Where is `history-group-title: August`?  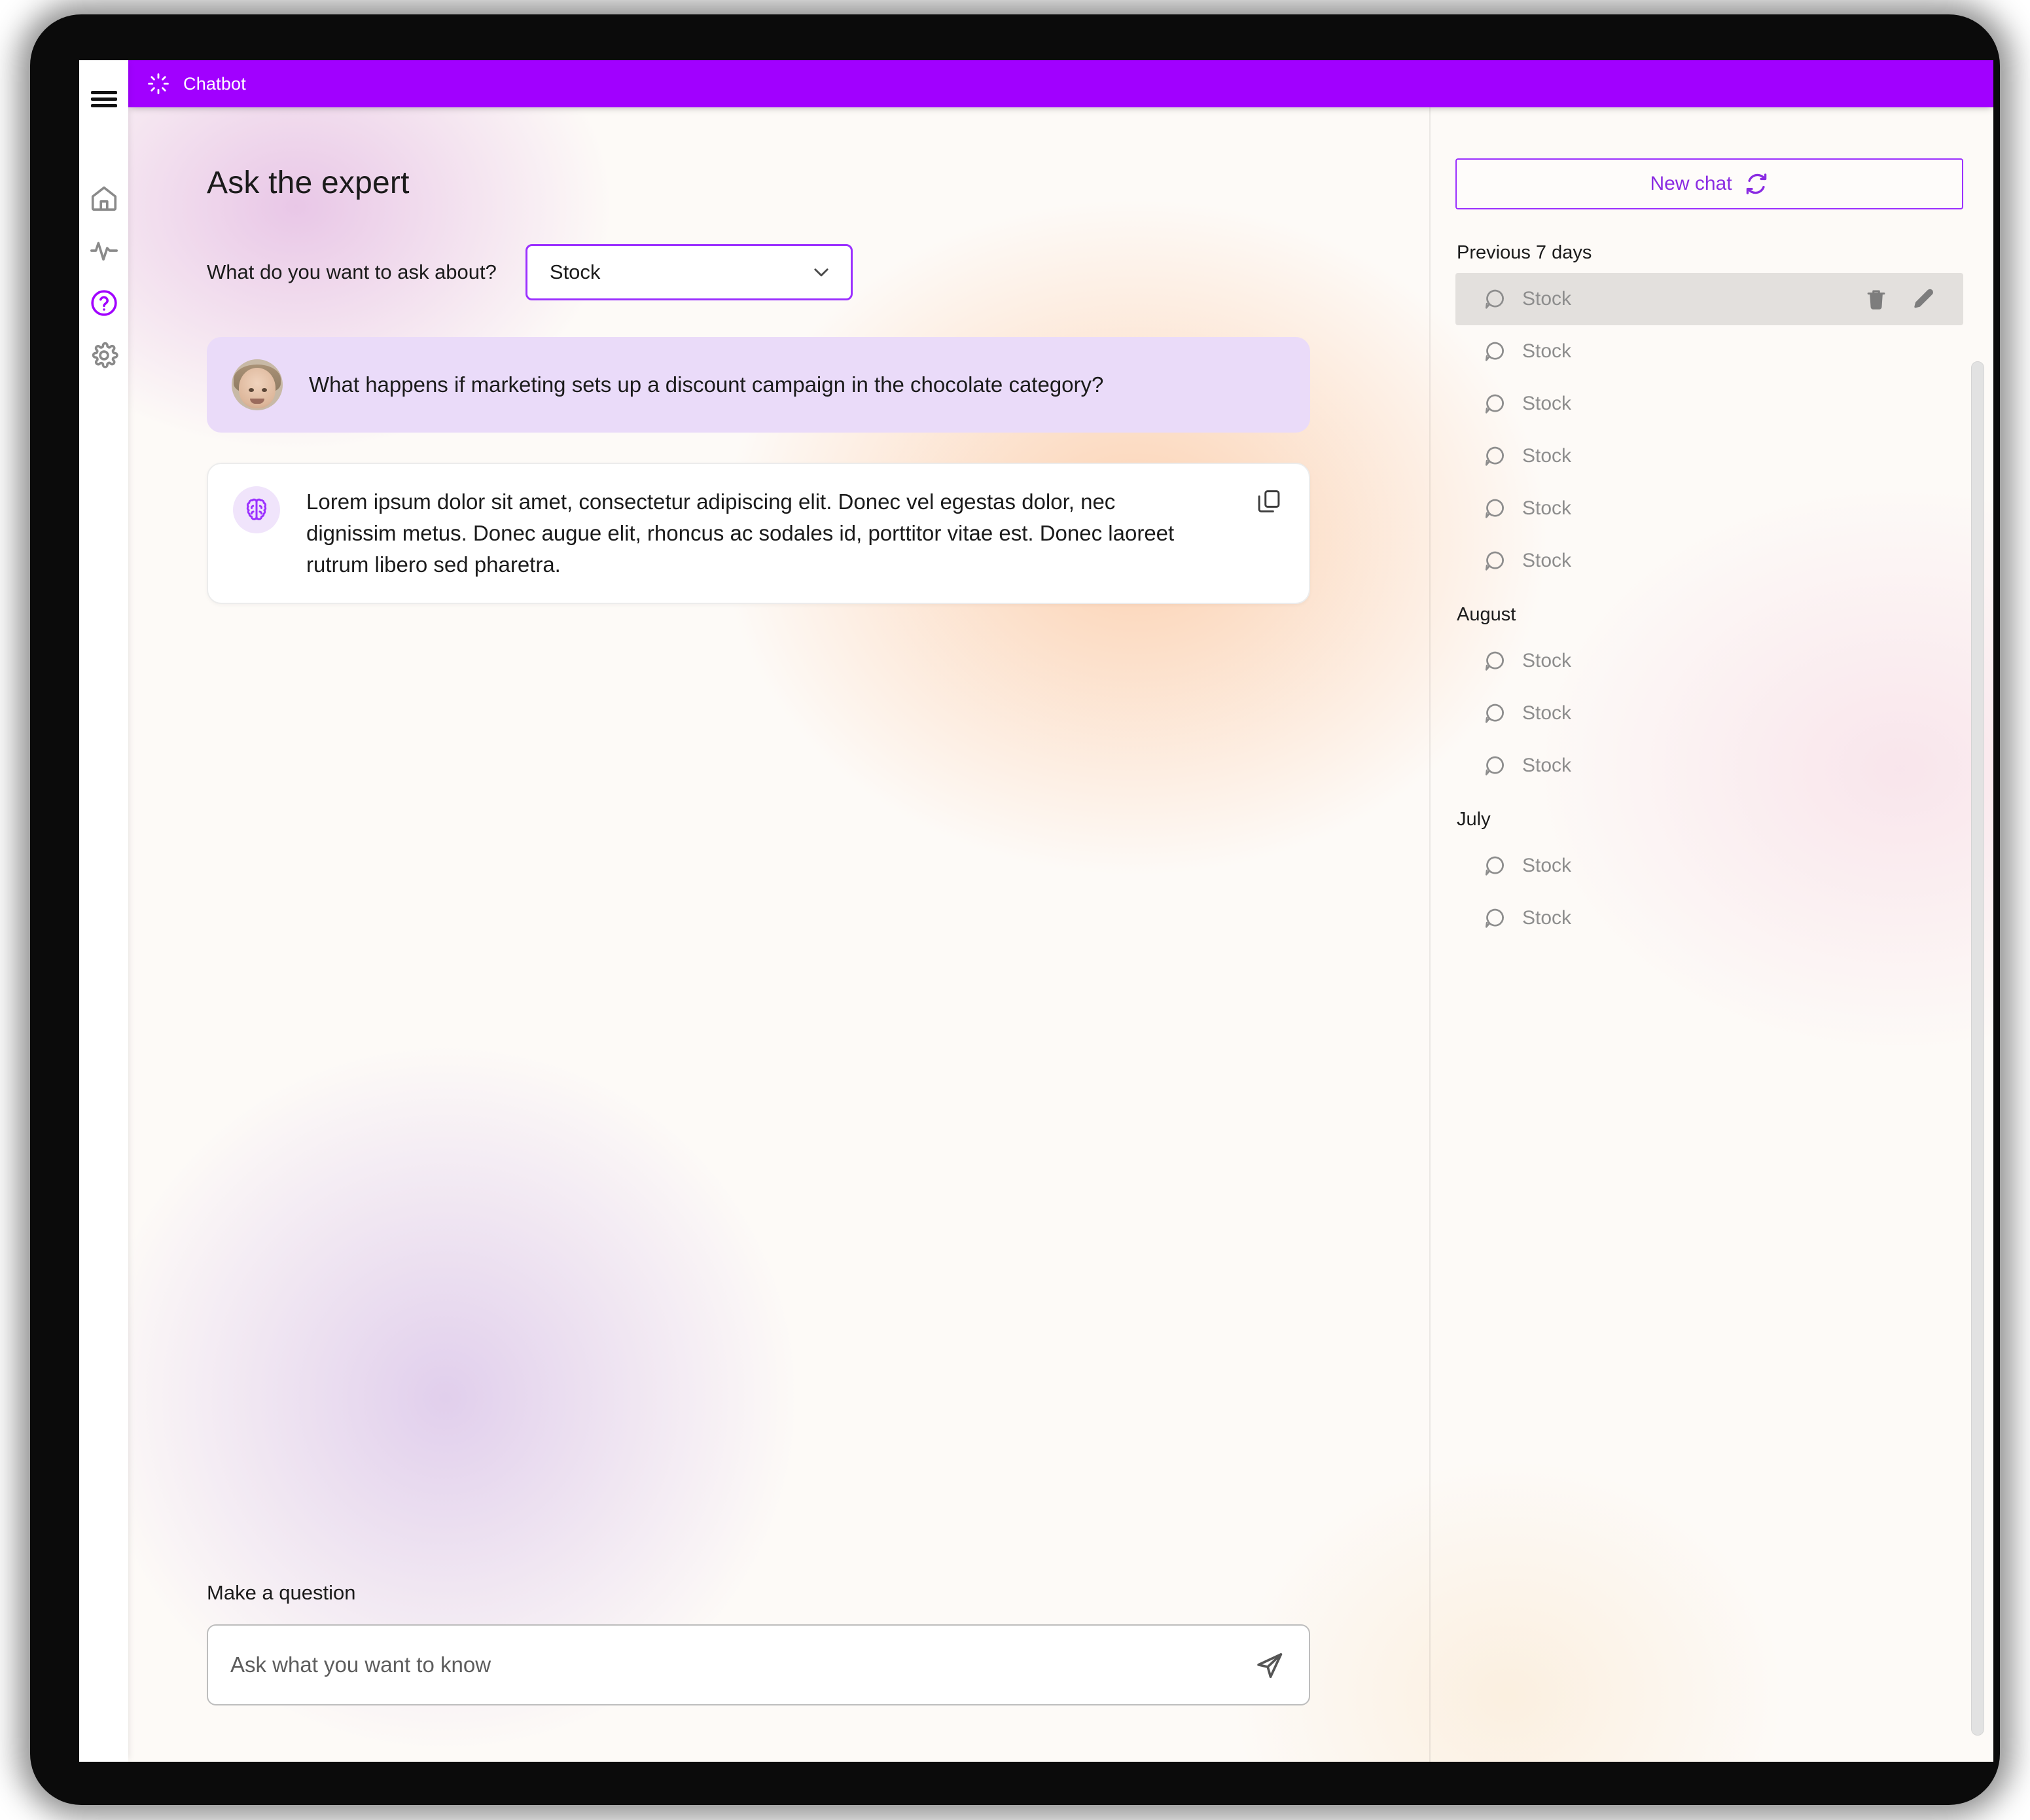 history-group-title: August is located at coordinates (1486, 614).